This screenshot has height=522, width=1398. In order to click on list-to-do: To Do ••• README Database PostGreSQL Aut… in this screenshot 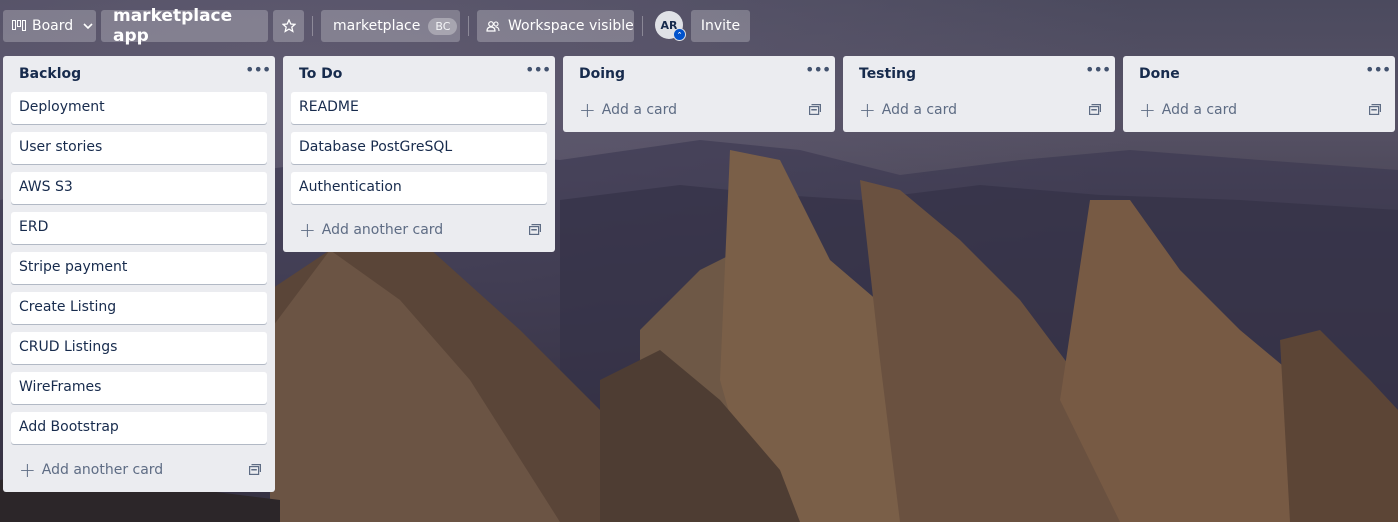, I will do `click(419, 154)`.